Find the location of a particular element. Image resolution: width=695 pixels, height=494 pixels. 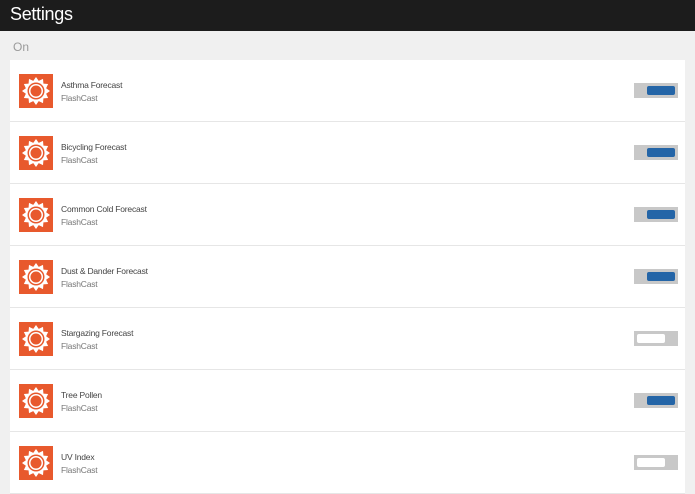

section-label-on: On is located at coordinates (21, 47).